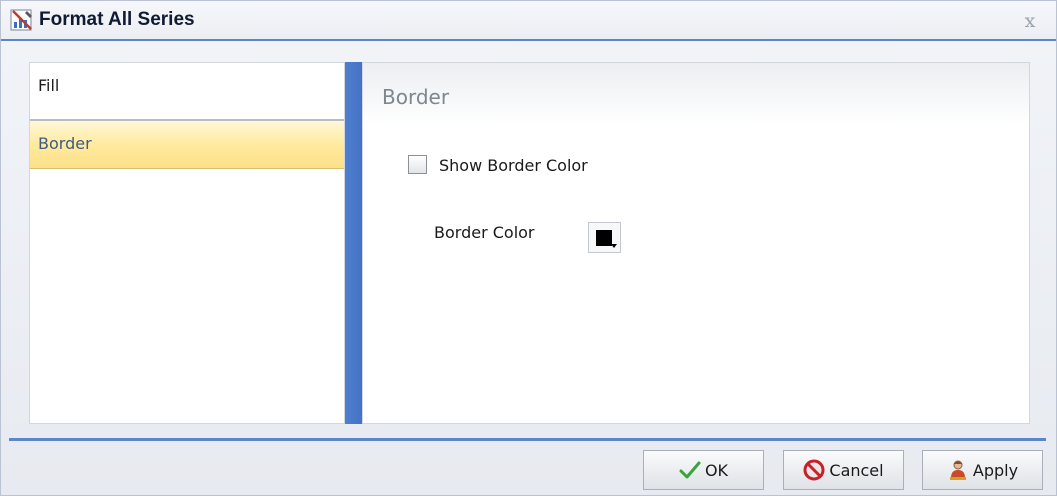 The image size is (1057, 496). Describe the element at coordinates (417, 164) in the screenshot. I see `show-border-color-checkbox` at that location.